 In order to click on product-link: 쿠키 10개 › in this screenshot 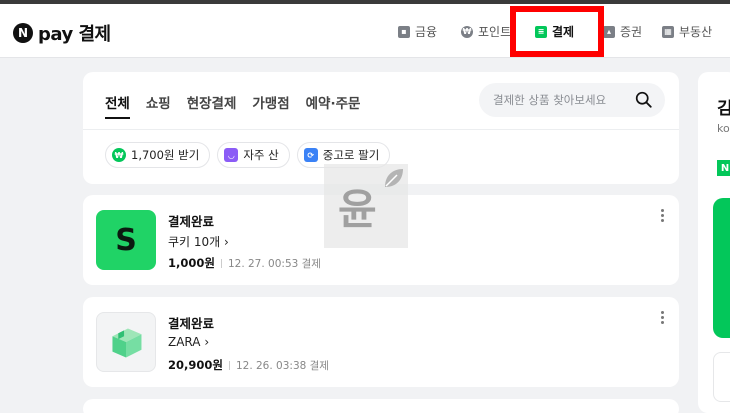, I will do `click(198, 241)`.